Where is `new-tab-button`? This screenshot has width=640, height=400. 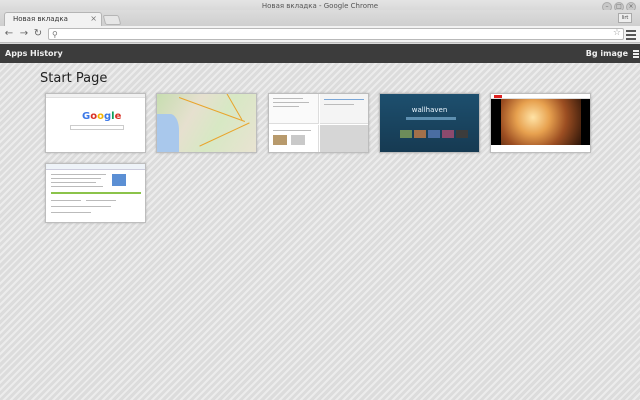
new-tab-button is located at coordinates (112, 20).